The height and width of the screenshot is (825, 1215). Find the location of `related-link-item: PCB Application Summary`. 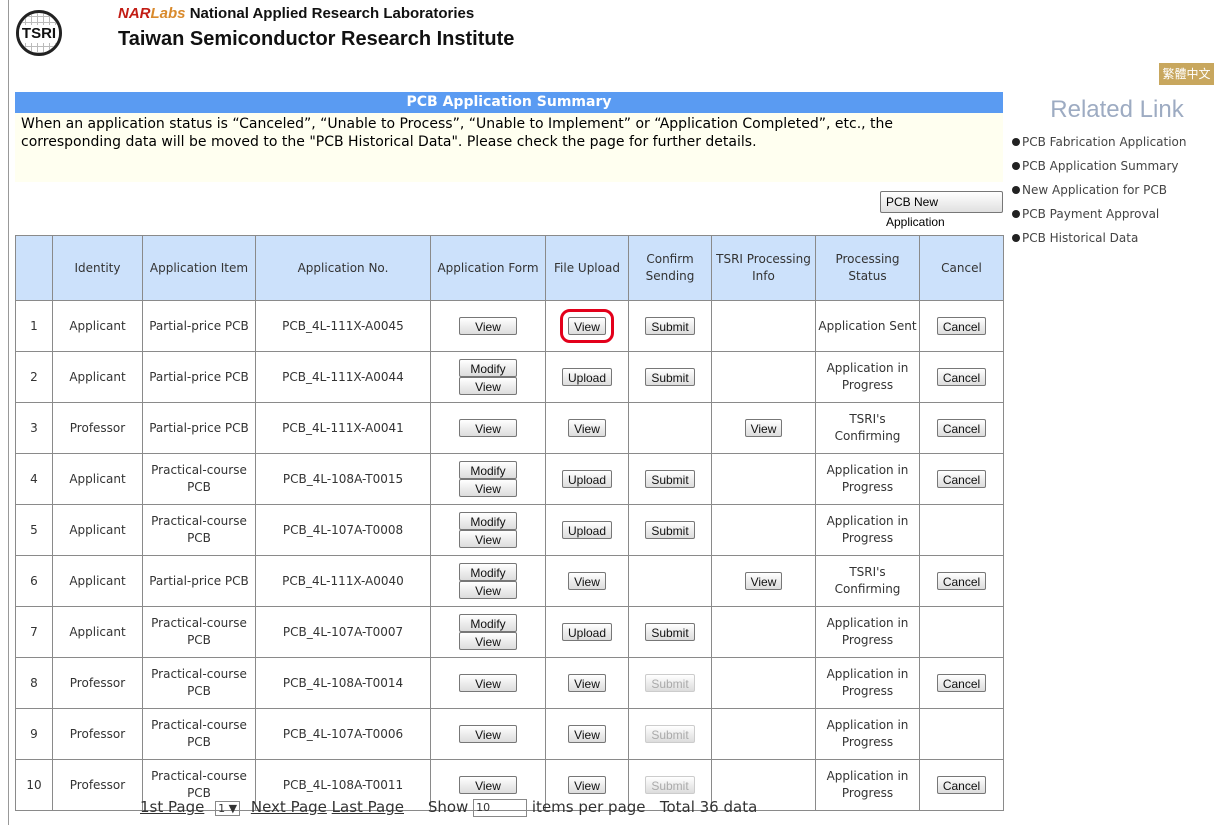

related-link-item: PCB Application Summary is located at coordinates (1112, 166).